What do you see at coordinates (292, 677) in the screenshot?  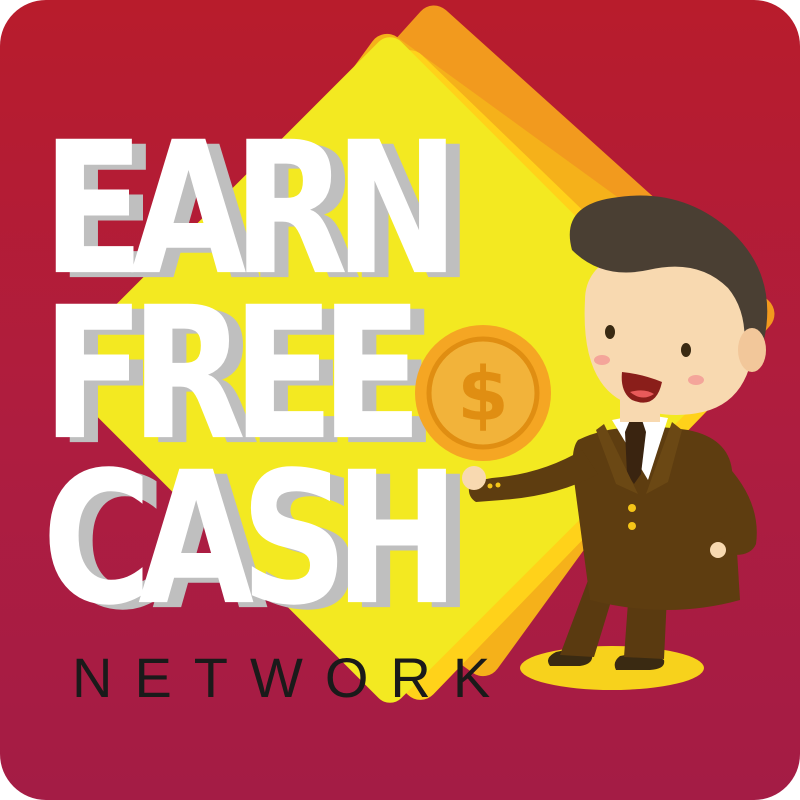 I see `subline-network: NETWORK` at bounding box center [292, 677].